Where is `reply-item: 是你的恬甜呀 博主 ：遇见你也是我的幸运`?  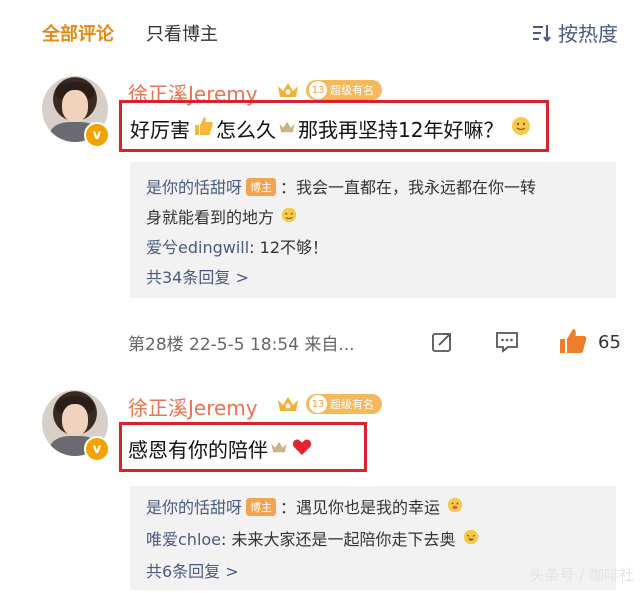
reply-item: 是你的恬甜呀 博主 ：遇见你也是我的幸运 is located at coordinates (305, 506).